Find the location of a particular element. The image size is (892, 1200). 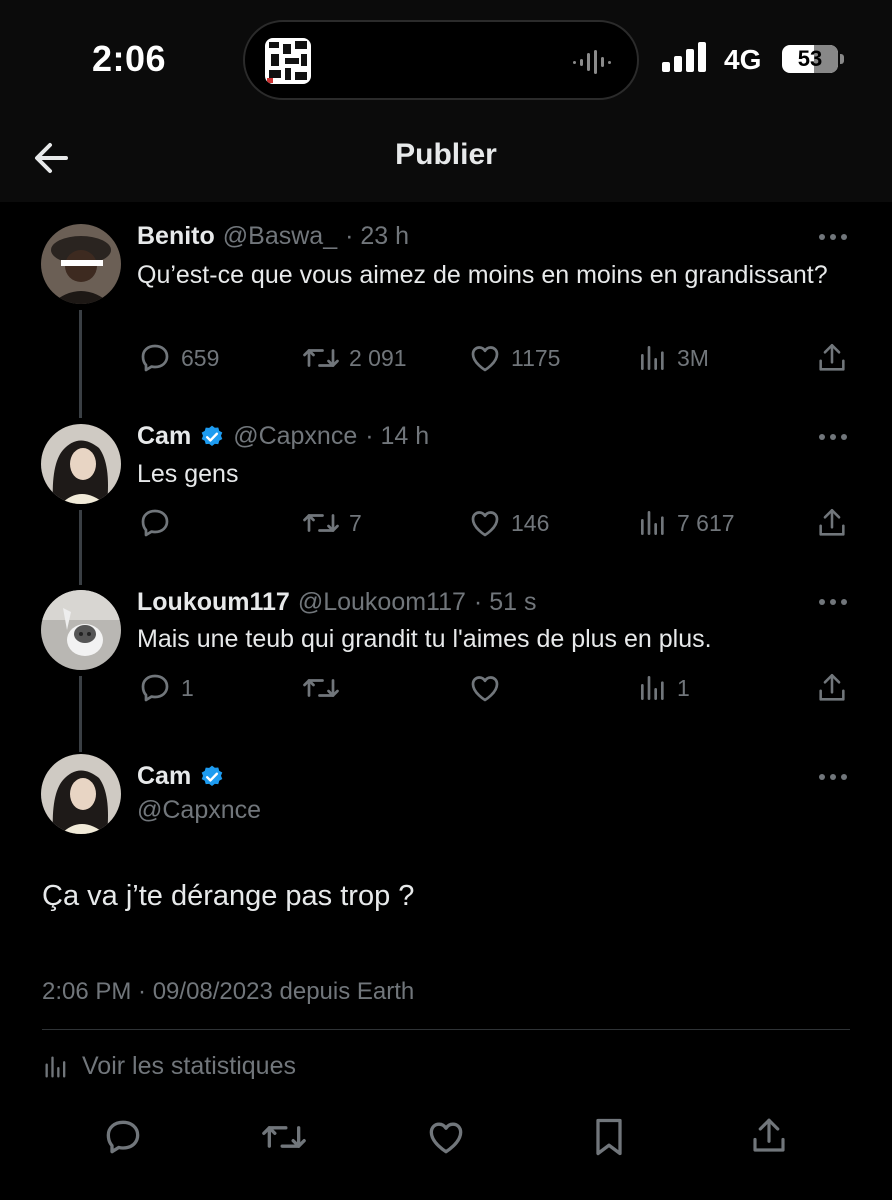

view-count: 3M is located at coordinates (693, 357).